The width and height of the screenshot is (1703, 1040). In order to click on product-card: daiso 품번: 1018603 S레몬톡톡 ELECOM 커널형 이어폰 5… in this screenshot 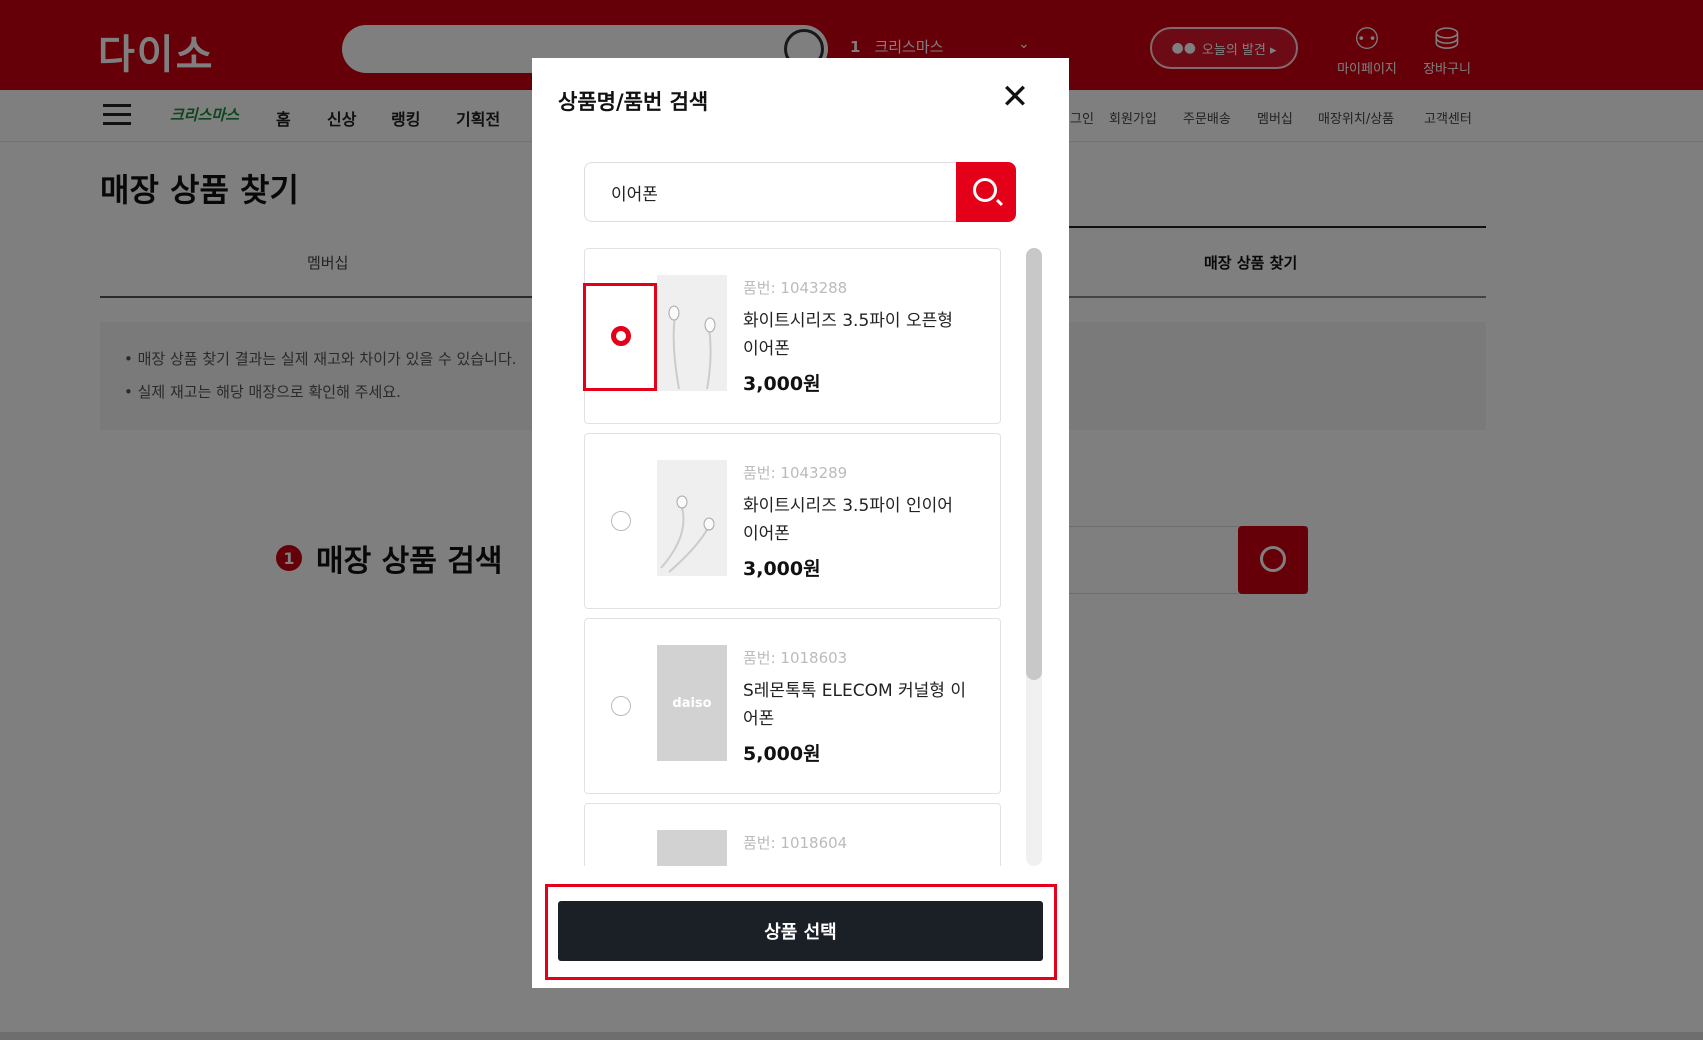, I will do `click(792, 706)`.